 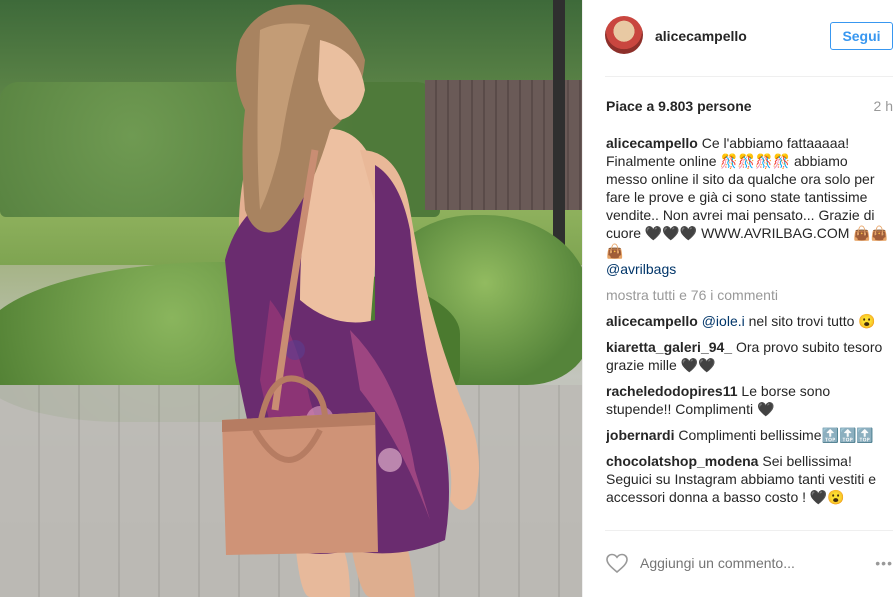 What do you see at coordinates (652, 143) in the screenshot?
I see `caption-author: alicecampello` at bounding box center [652, 143].